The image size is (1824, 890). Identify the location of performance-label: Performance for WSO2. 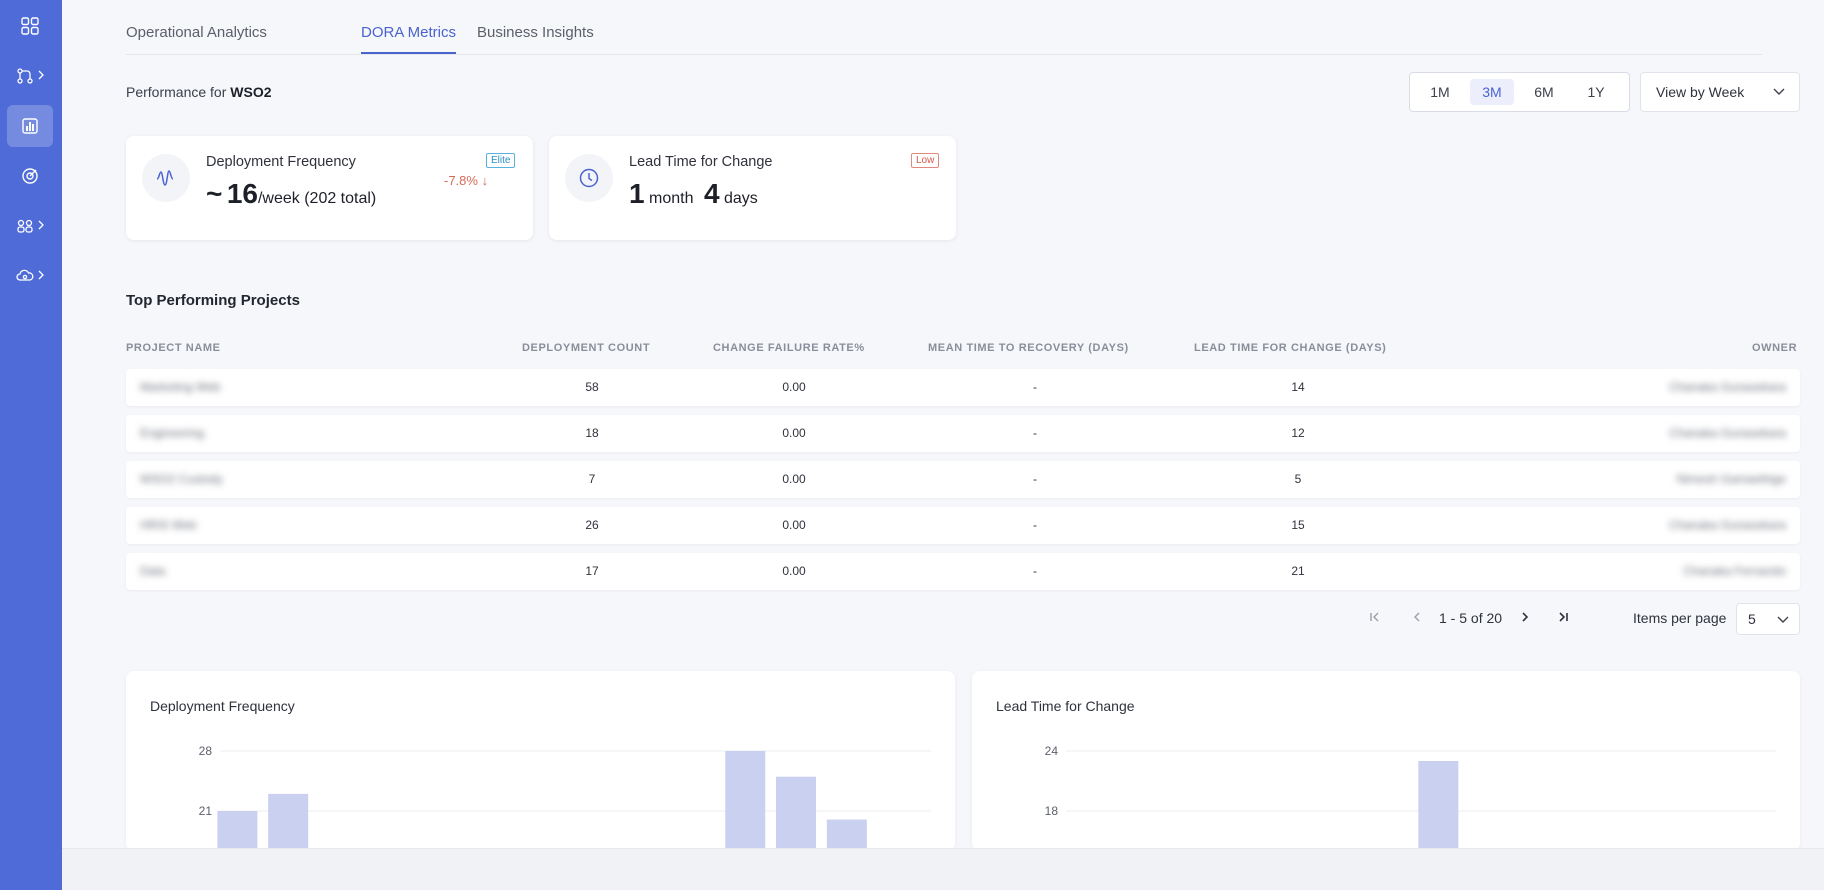
(199, 92).